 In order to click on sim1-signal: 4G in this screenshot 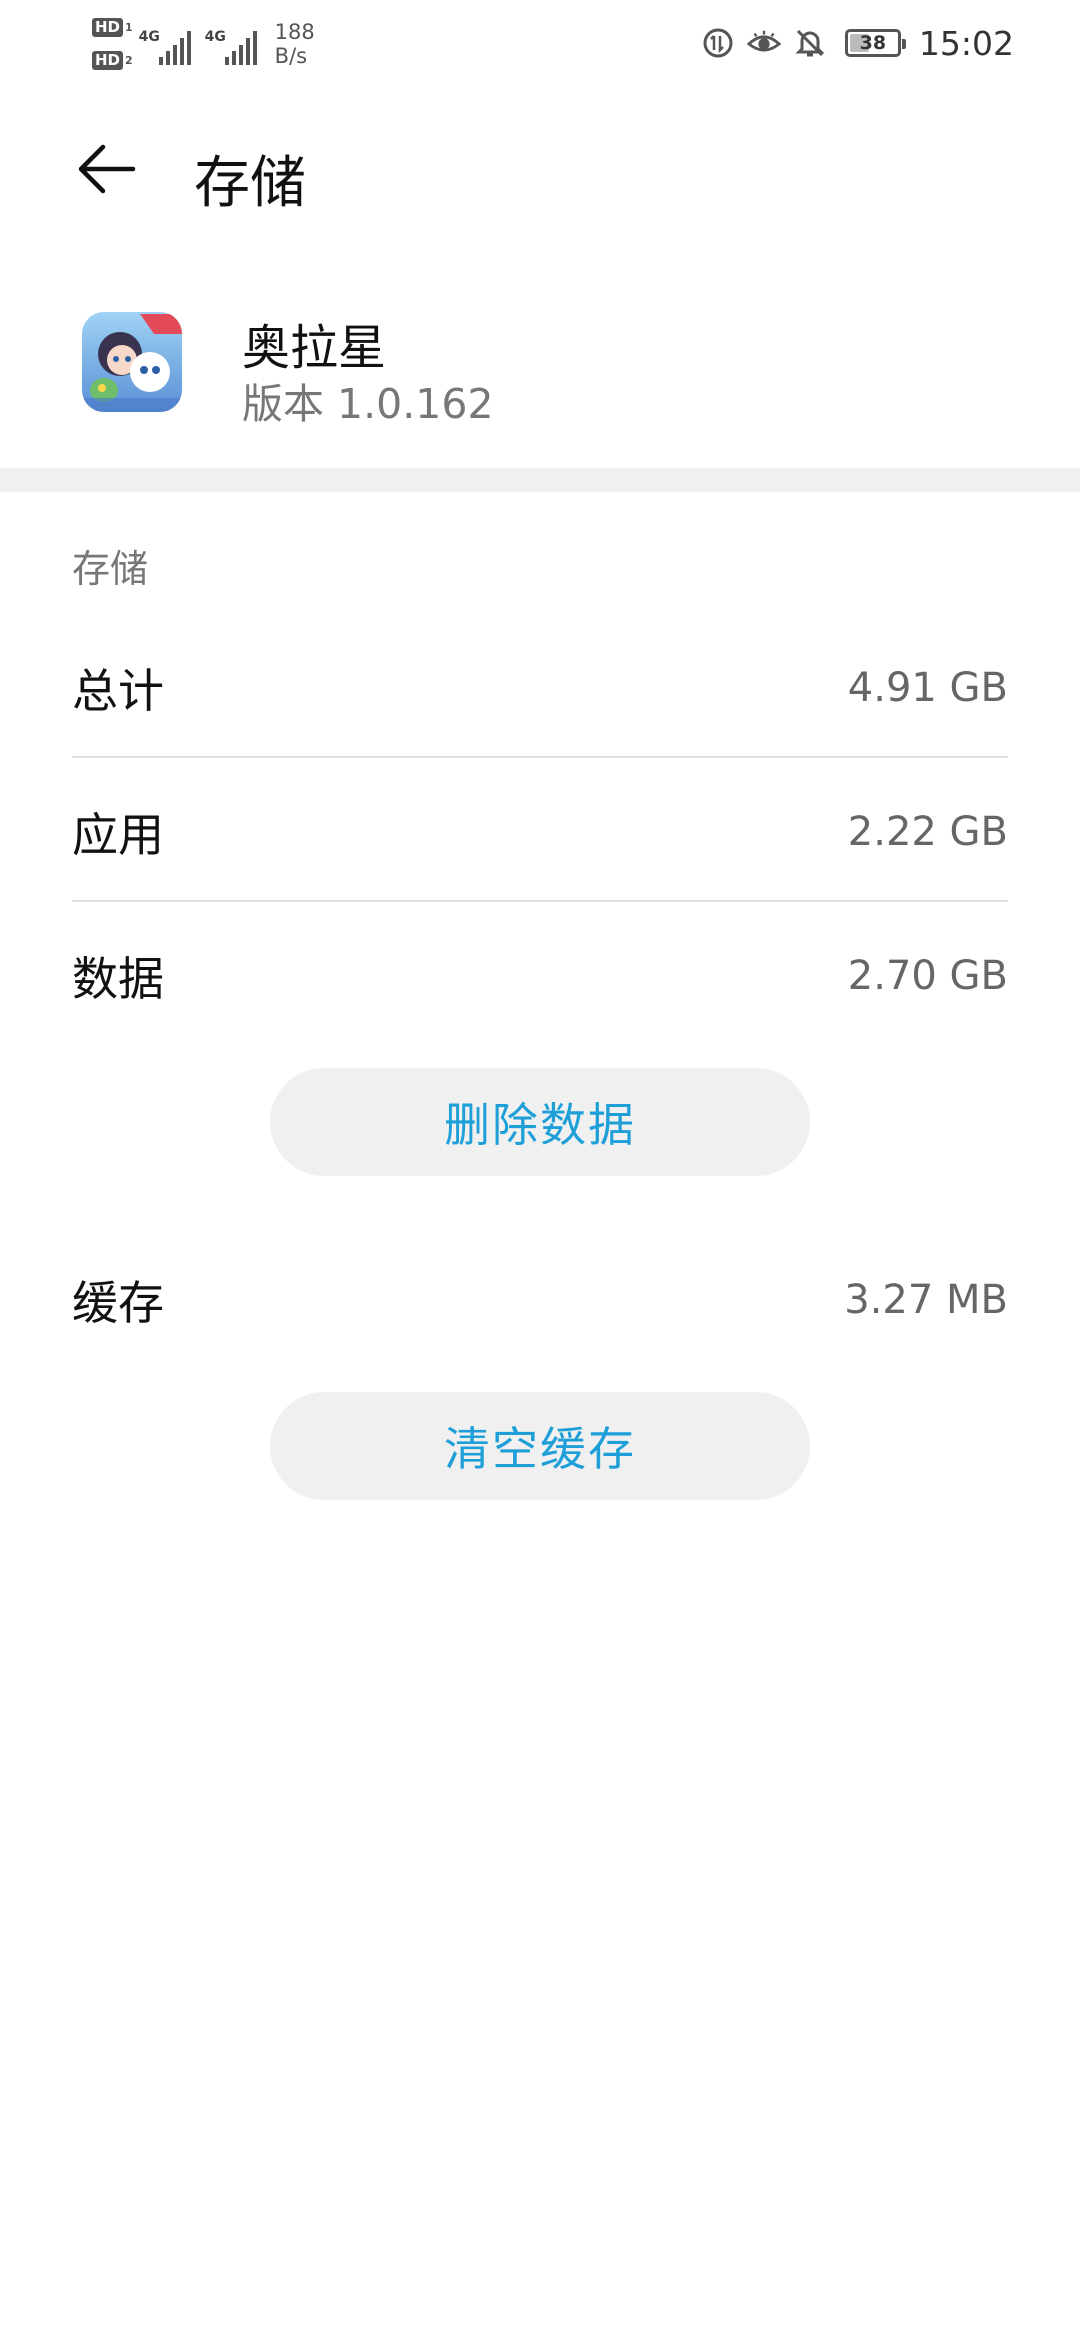, I will do `click(165, 44)`.